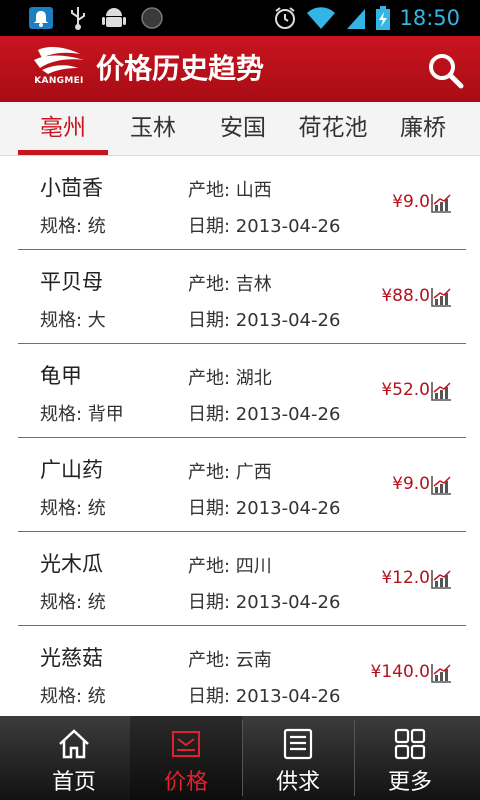 This screenshot has width=480, height=800. What do you see at coordinates (400, 672) in the screenshot?
I see `item-price: ¥140.0` at bounding box center [400, 672].